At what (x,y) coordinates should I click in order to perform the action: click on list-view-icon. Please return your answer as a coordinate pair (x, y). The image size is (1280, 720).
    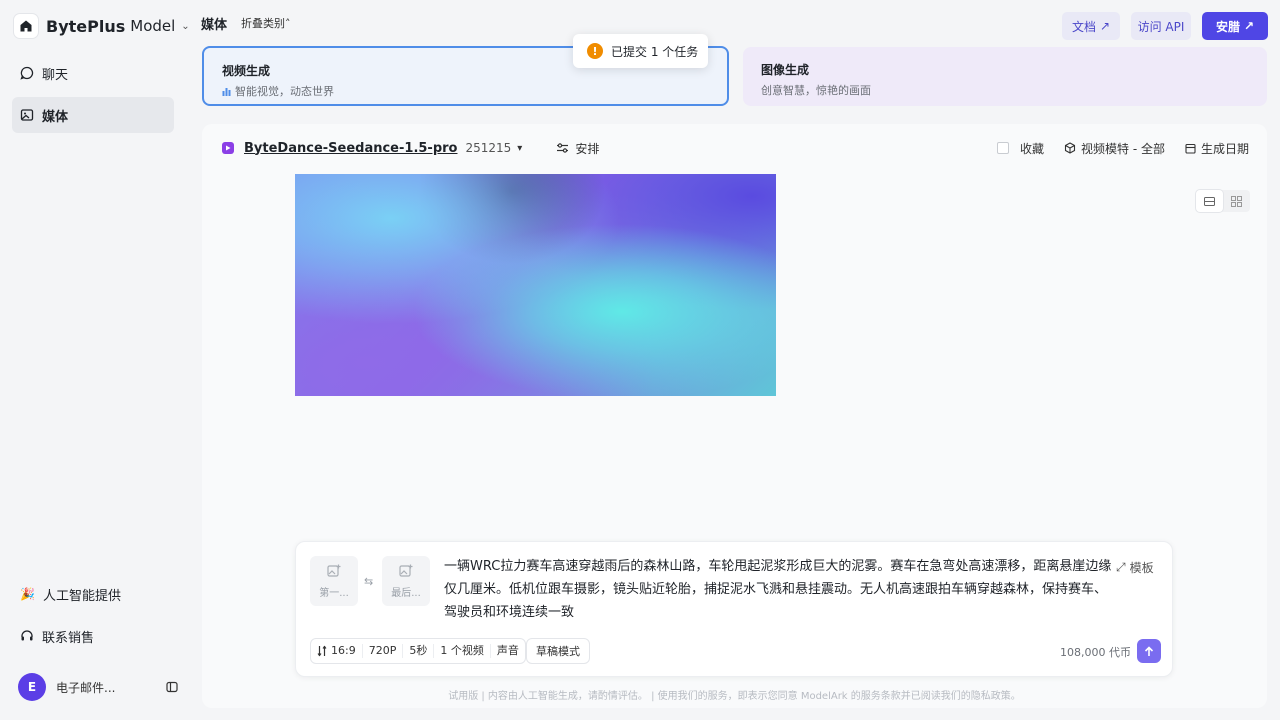
    Looking at the image, I should click on (1209, 201).